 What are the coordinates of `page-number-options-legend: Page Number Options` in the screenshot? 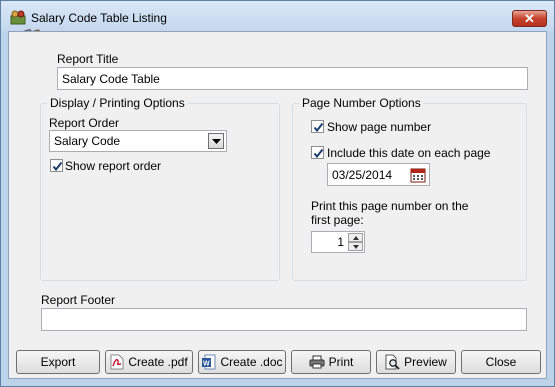 It's located at (361, 103).